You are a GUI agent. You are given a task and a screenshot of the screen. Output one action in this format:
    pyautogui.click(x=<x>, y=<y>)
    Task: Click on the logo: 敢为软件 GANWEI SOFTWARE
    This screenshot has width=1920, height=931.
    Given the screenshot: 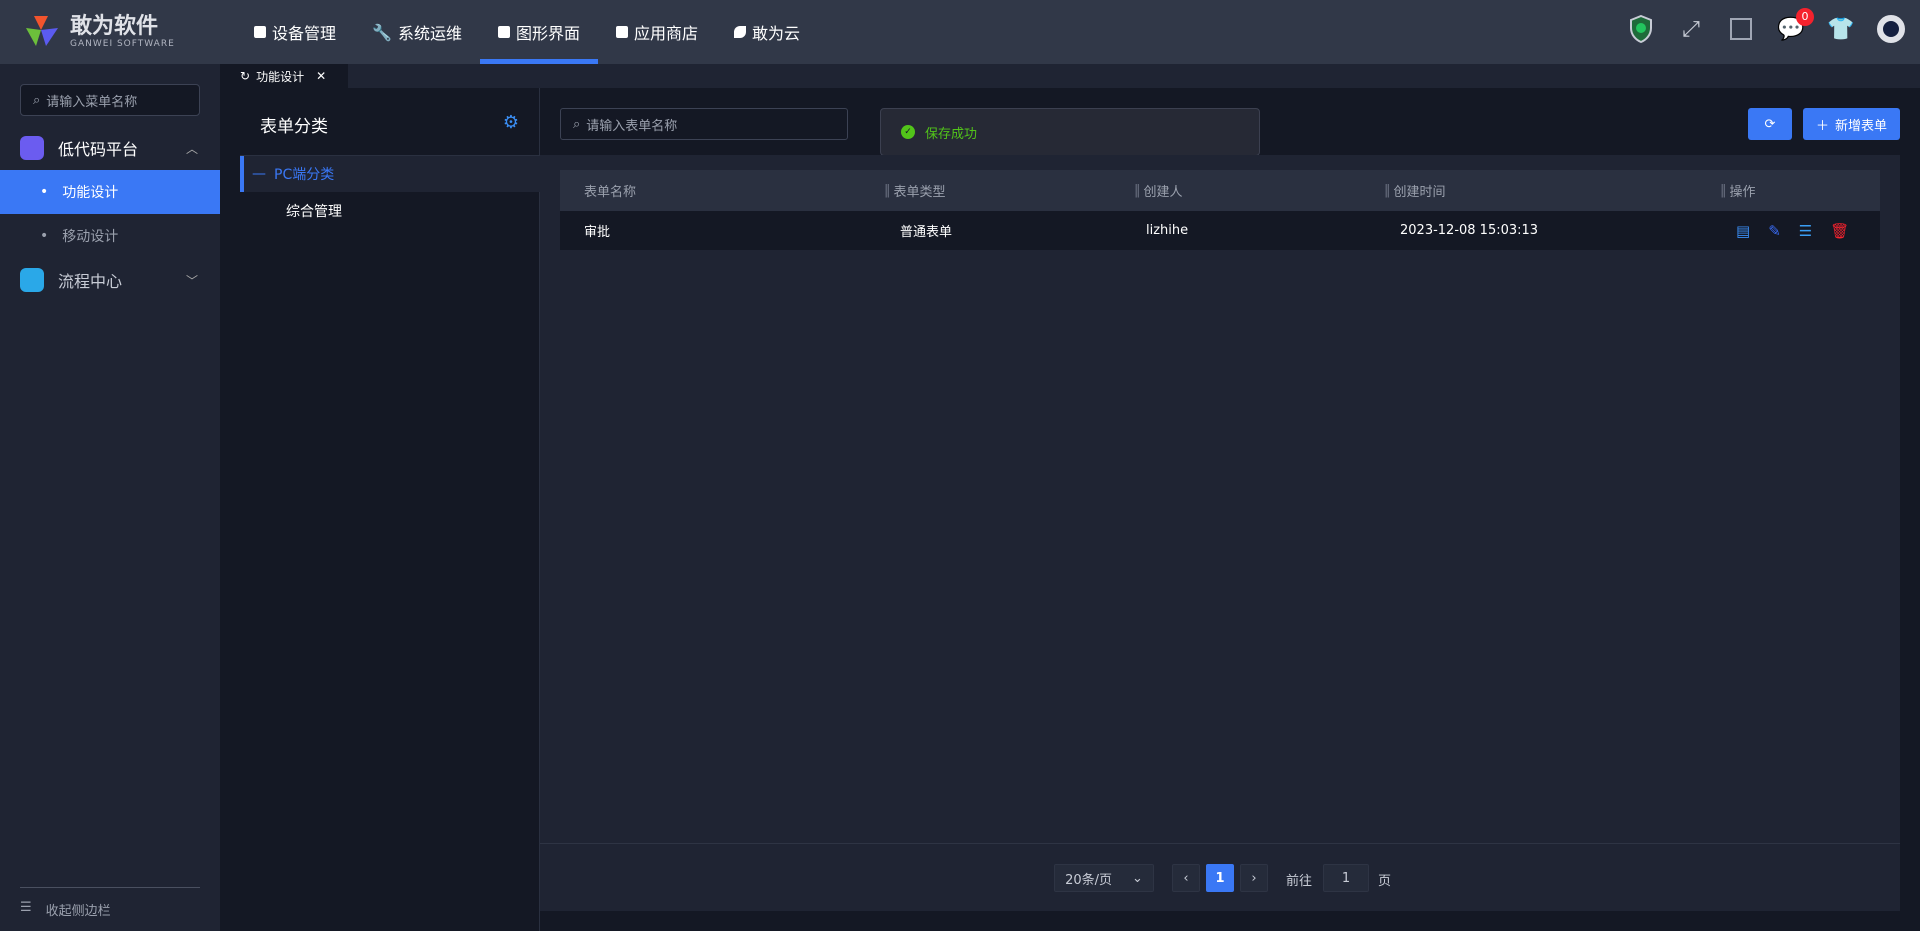 What is the action you would take?
    pyautogui.click(x=99, y=32)
    